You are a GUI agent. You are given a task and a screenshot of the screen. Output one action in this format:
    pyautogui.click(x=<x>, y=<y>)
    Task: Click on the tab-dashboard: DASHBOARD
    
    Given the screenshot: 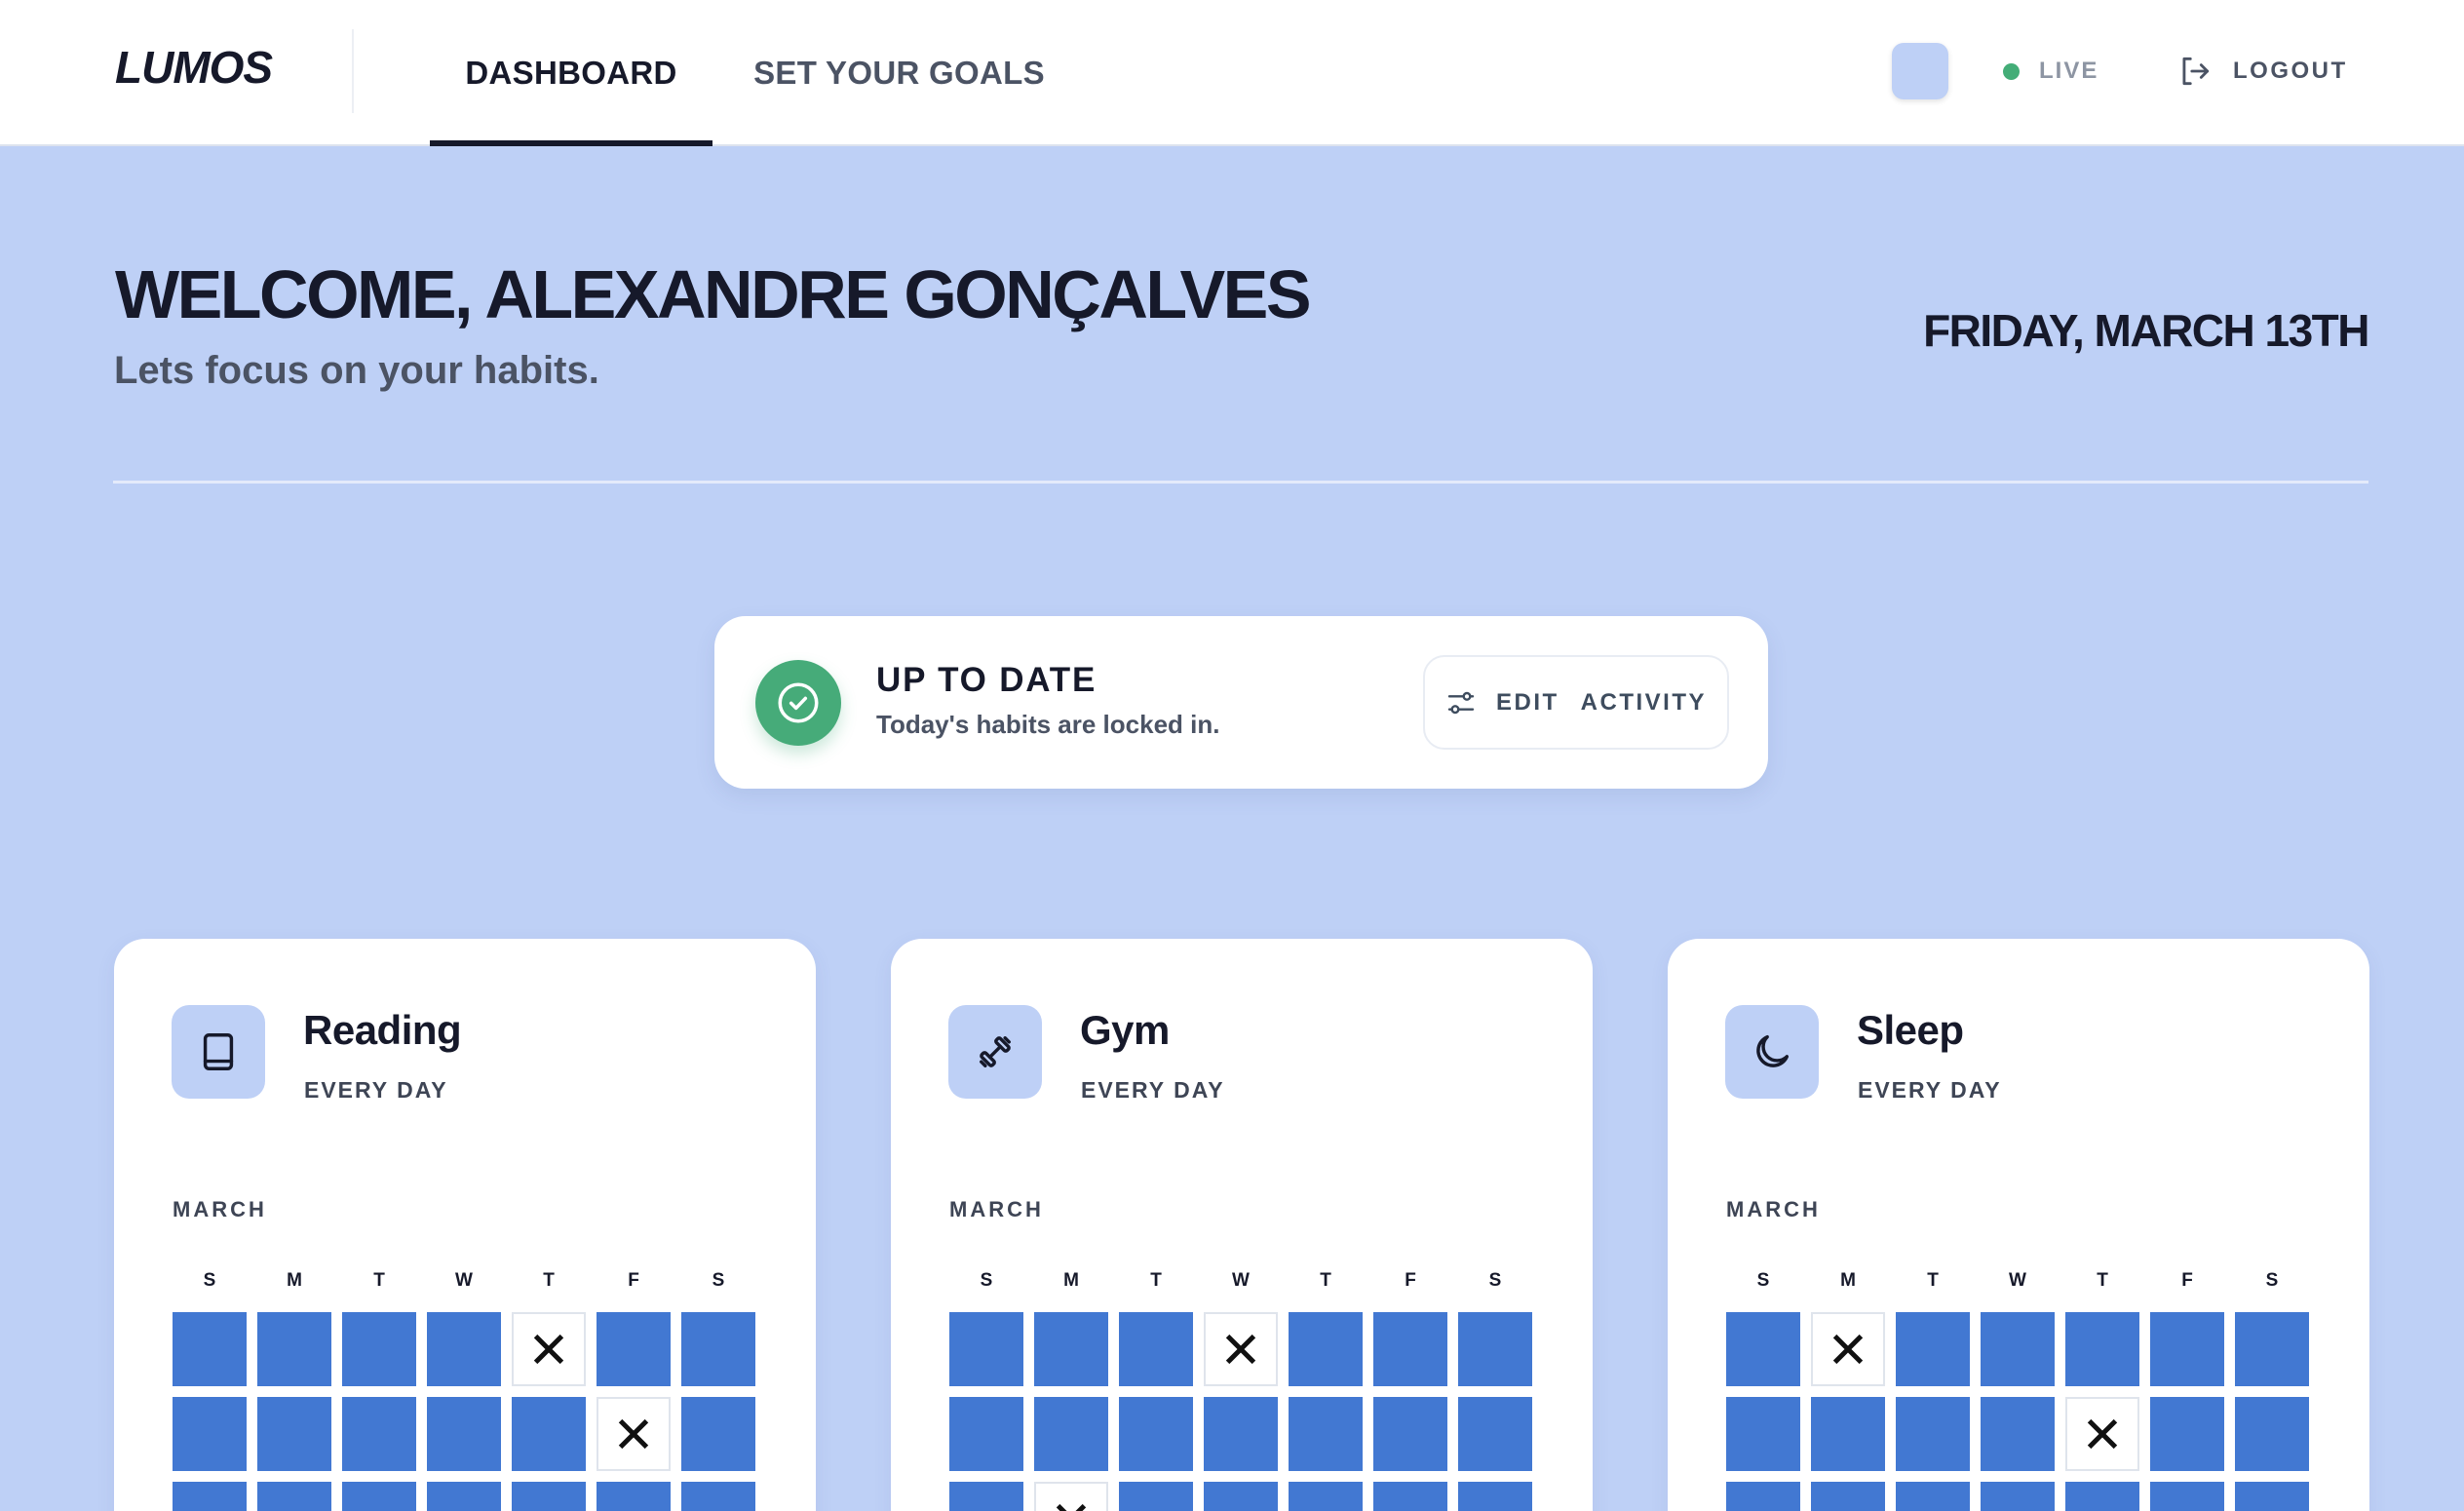 What is the action you would take?
    pyautogui.click(x=571, y=73)
    